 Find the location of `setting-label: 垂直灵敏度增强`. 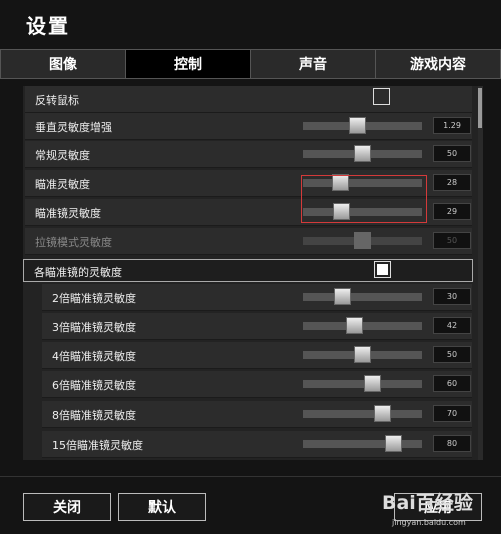

setting-label: 垂直灵敏度增强 is located at coordinates (73, 127).